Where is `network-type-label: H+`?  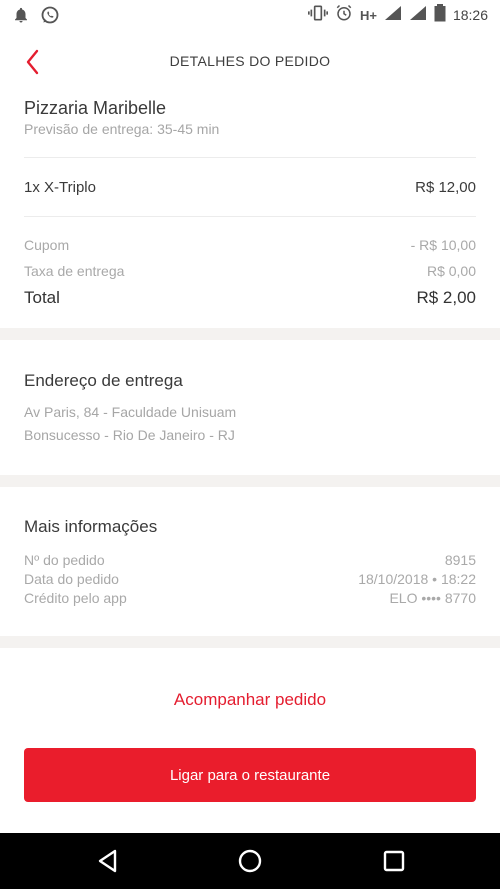
network-type-label: H+ is located at coordinates (368, 15).